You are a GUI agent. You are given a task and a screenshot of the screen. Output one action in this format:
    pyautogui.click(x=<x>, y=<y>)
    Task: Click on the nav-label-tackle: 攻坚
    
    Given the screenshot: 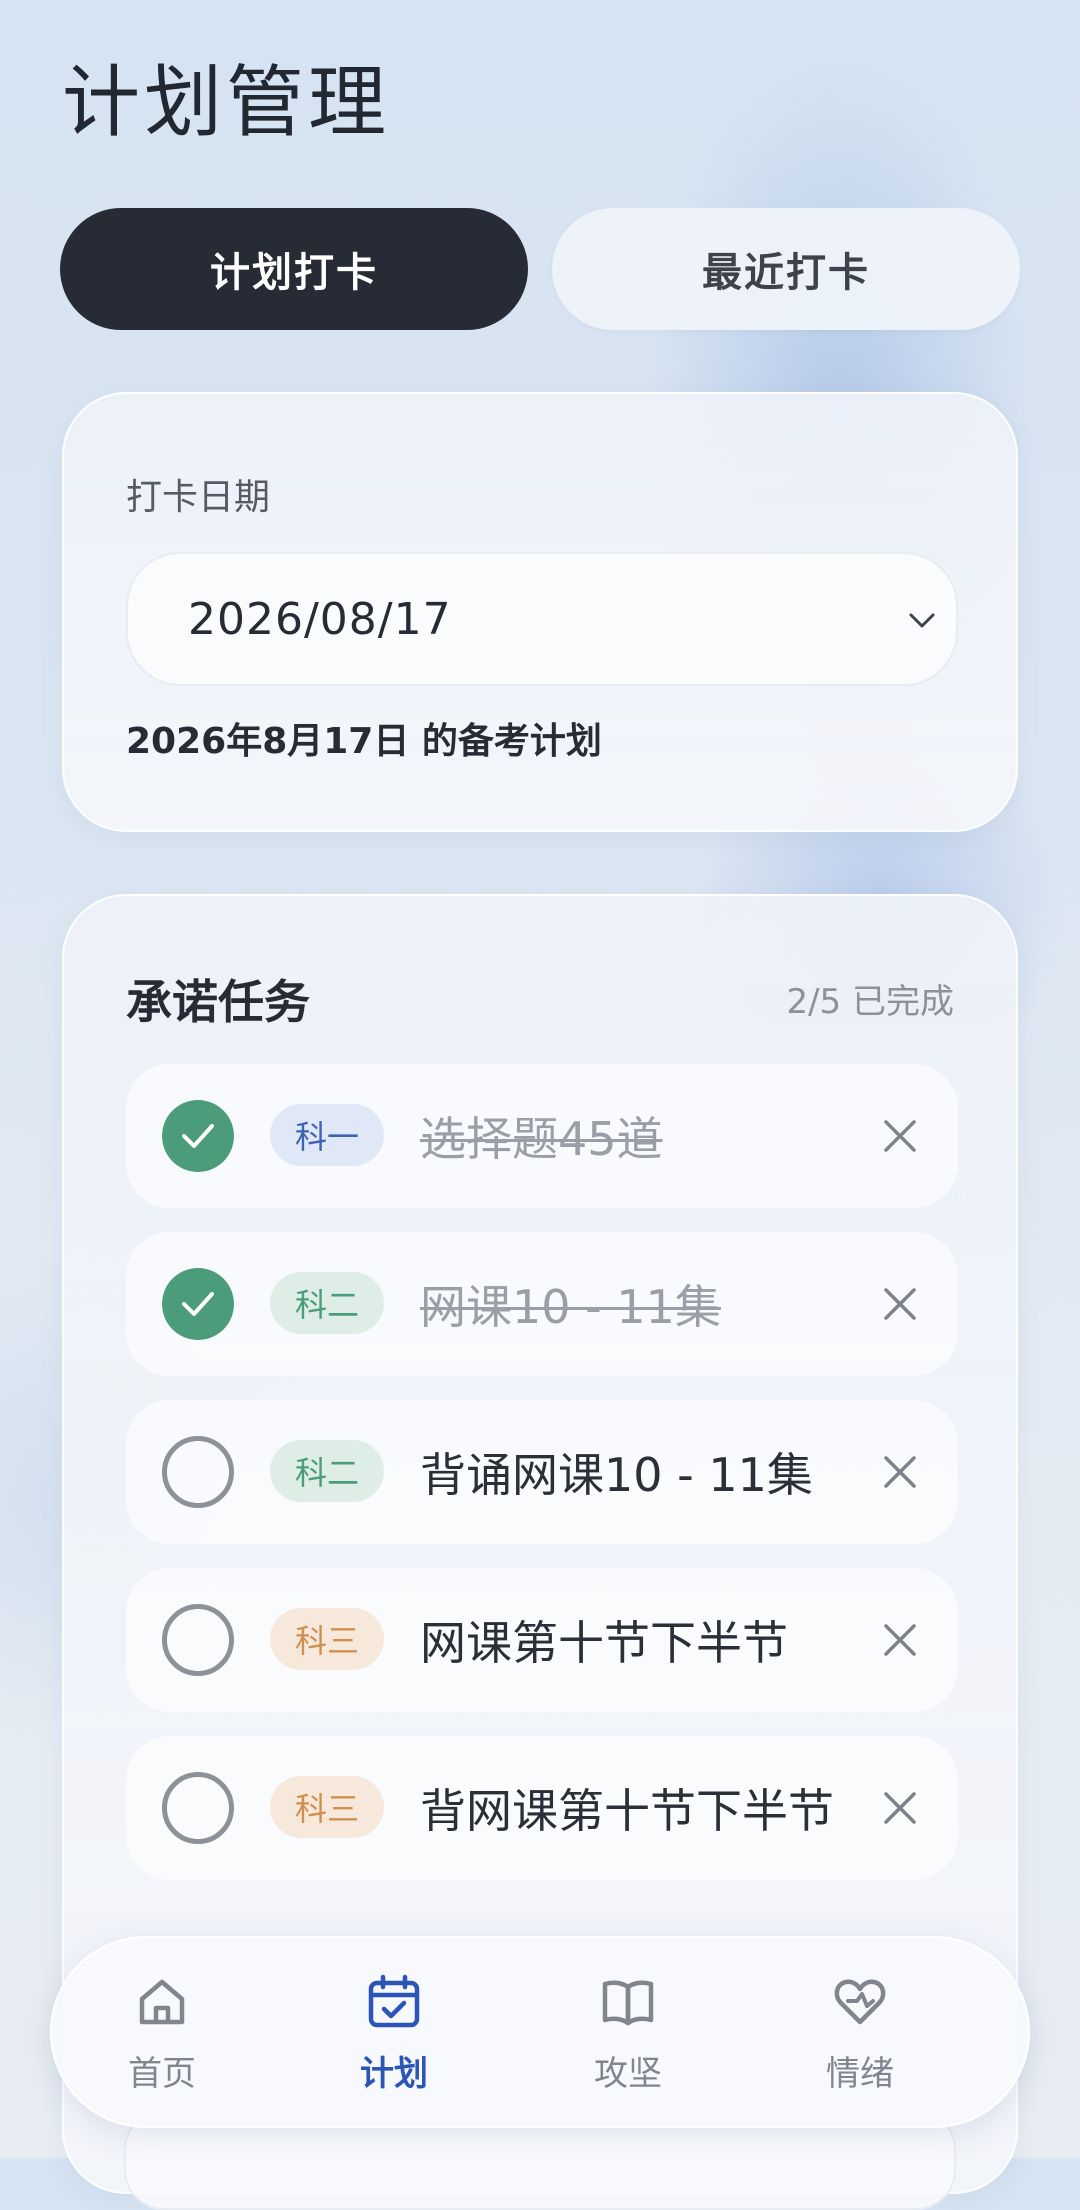 What is the action you would take?
    pyautogui.click(x=628, y=2074)
    